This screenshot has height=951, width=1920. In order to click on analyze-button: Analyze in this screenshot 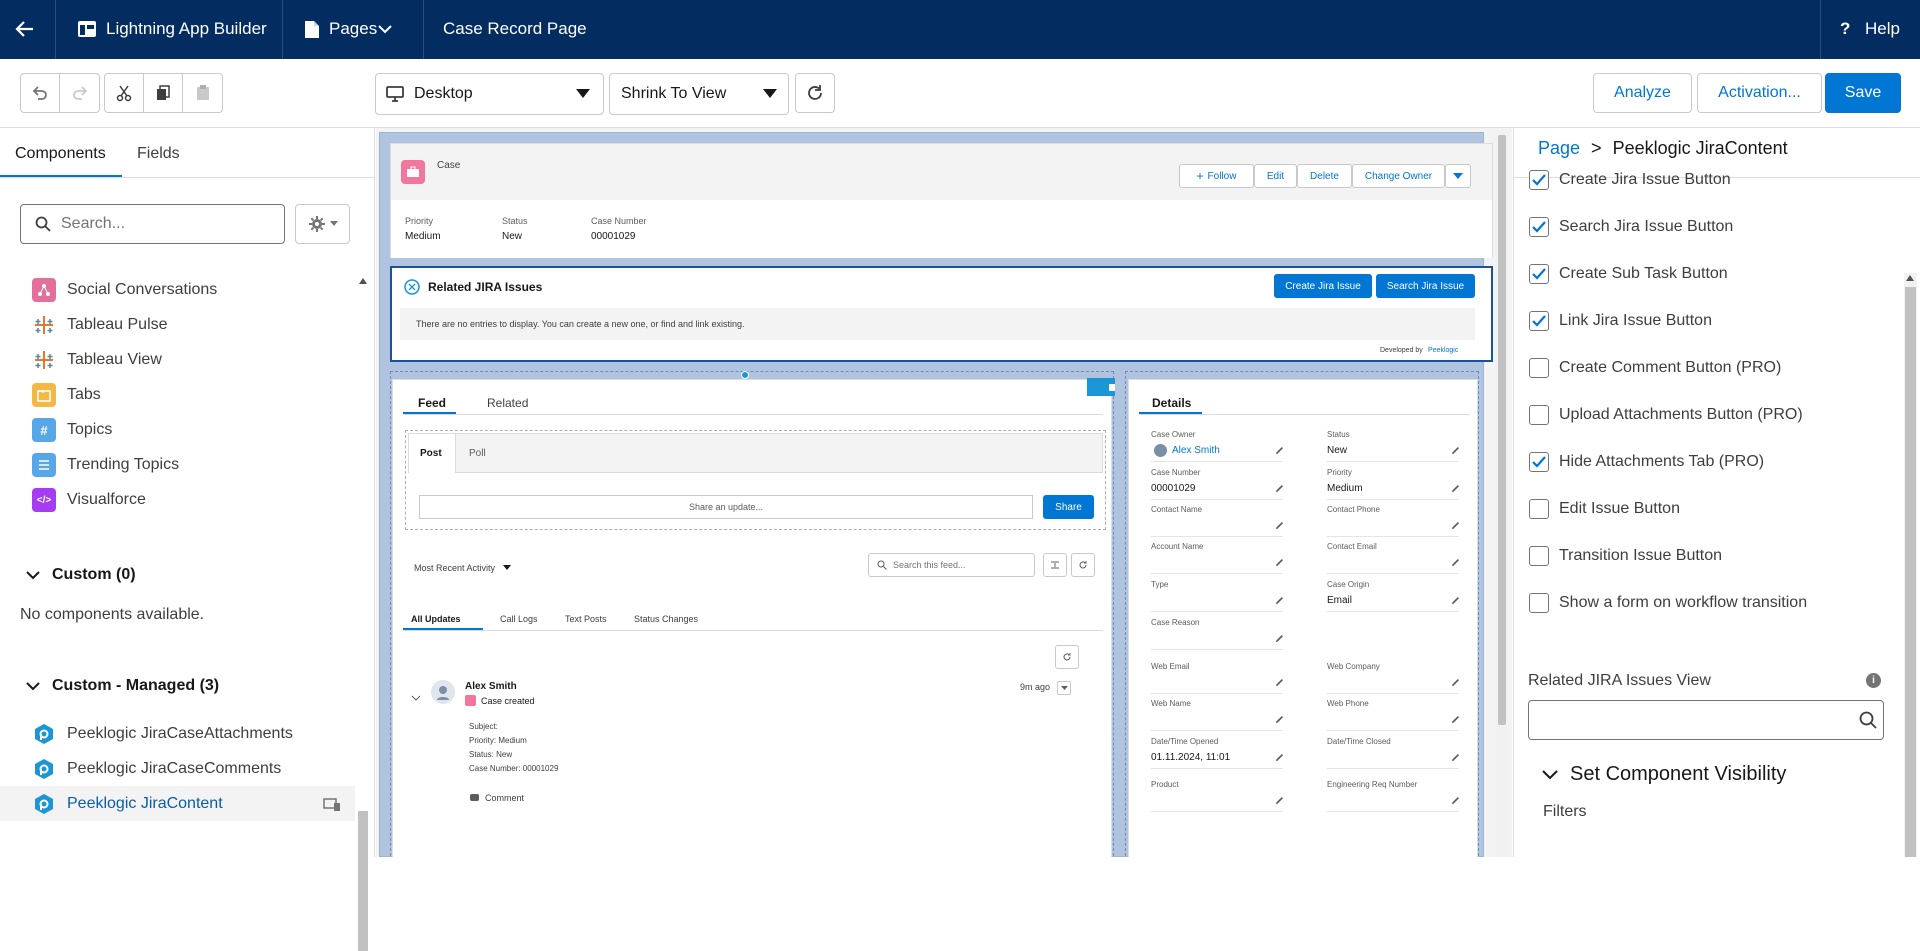, I will do `click(1642, 93)`.